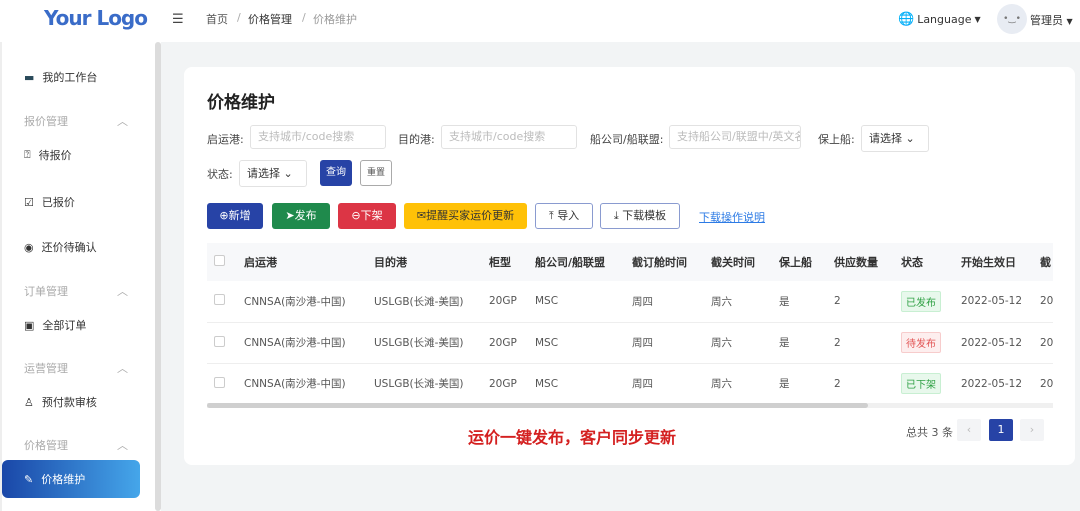 The image size is (1080, 511). Describe the element at coordinates (921, 383) in the screenshot. I see `status-badge: 已下架` at that location.